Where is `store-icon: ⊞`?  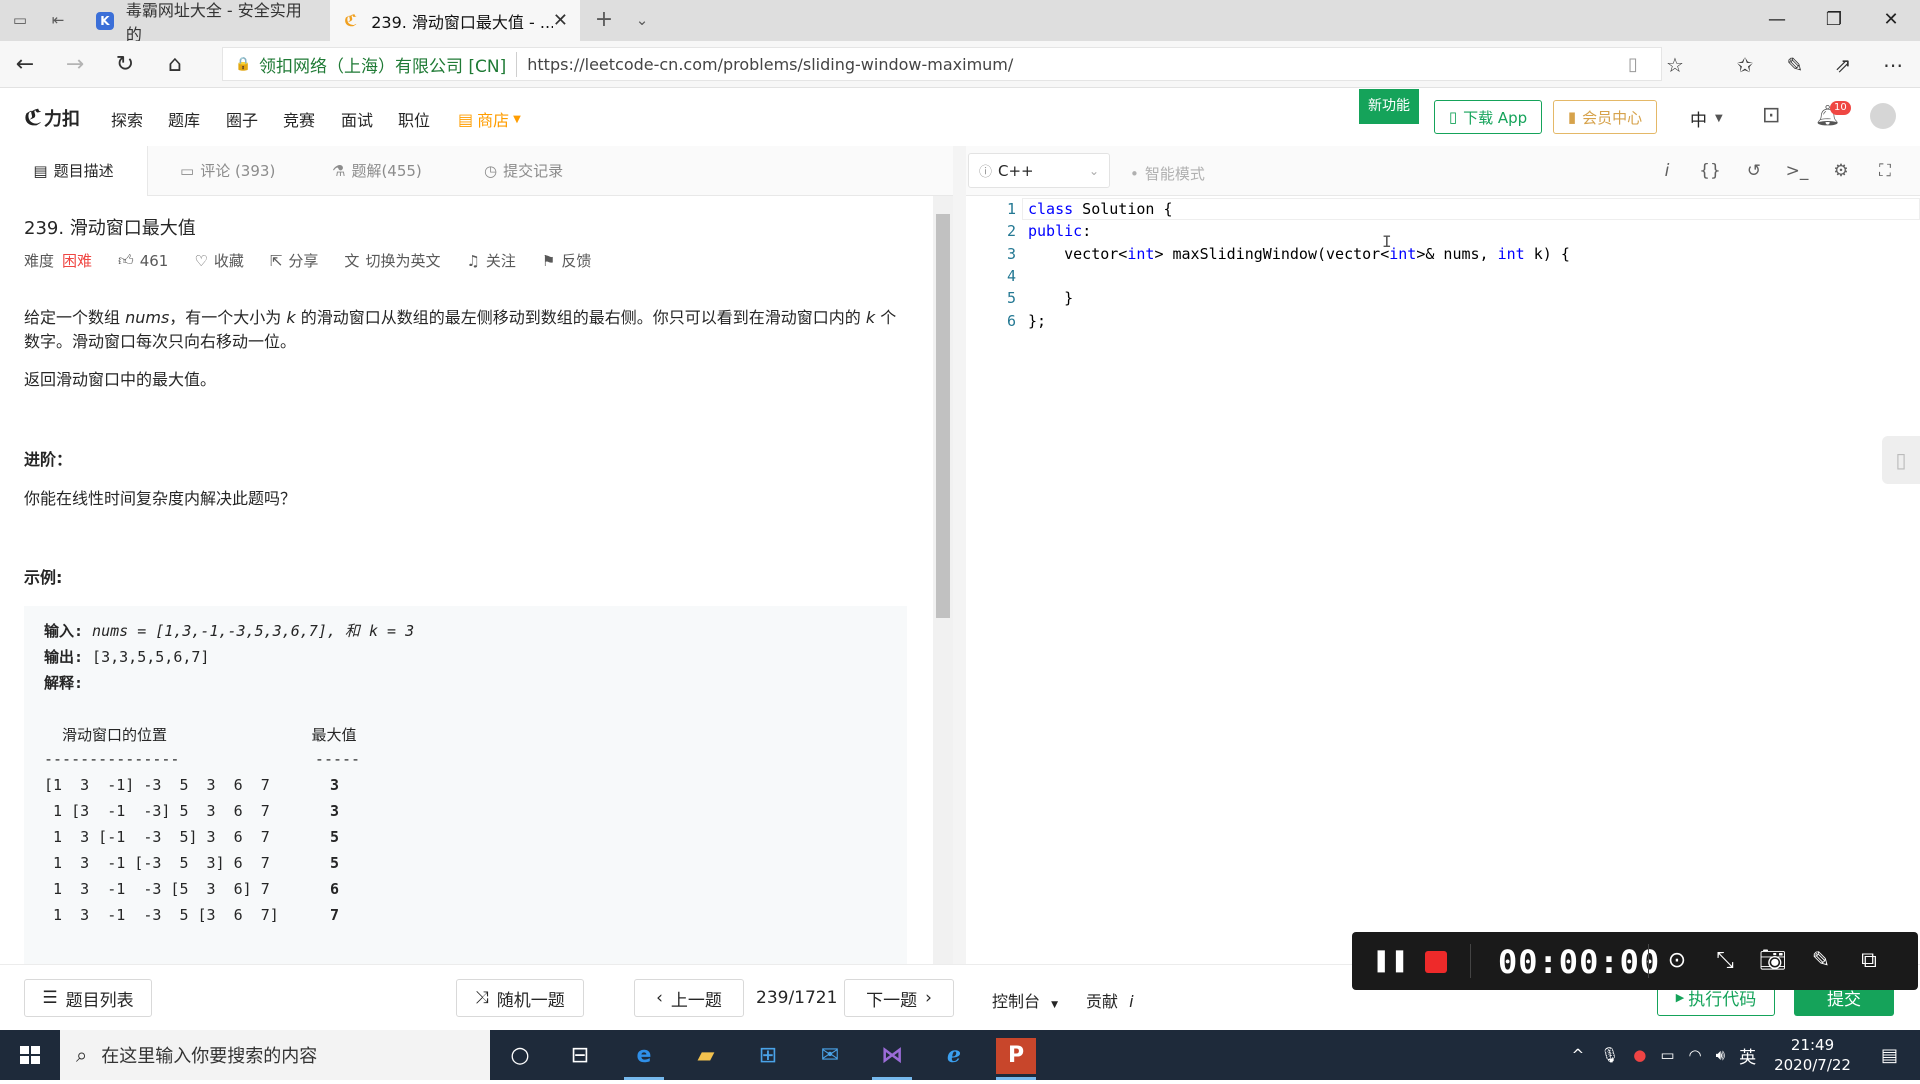 store-icon: ⊞ is located at coordinates (768, 1056).